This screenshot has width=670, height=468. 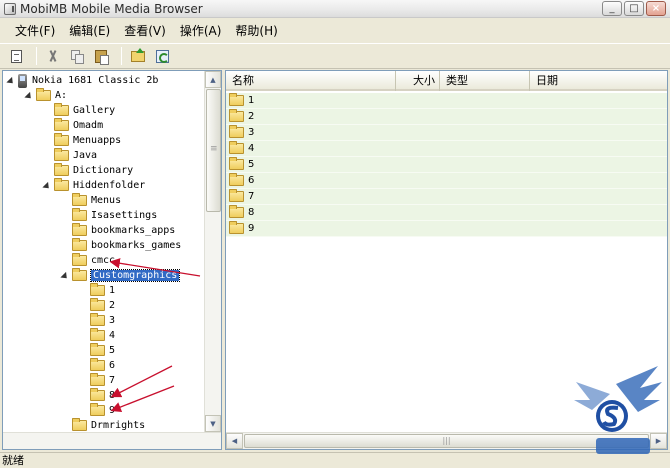 I want to click on column-header-type: 类型, so click(x=485, y=81).